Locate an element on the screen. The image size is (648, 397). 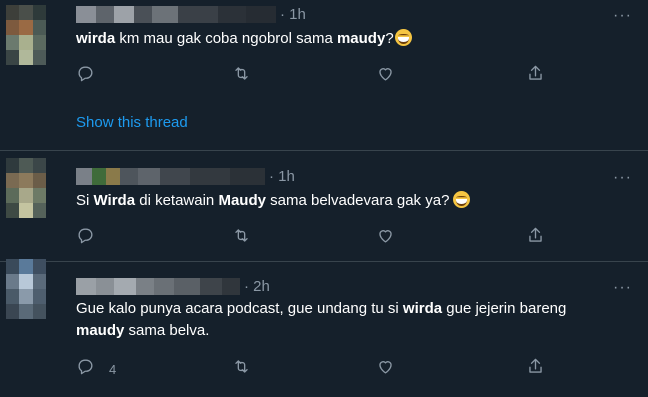
reply-count: 4 is located at coordinates (113, 369).